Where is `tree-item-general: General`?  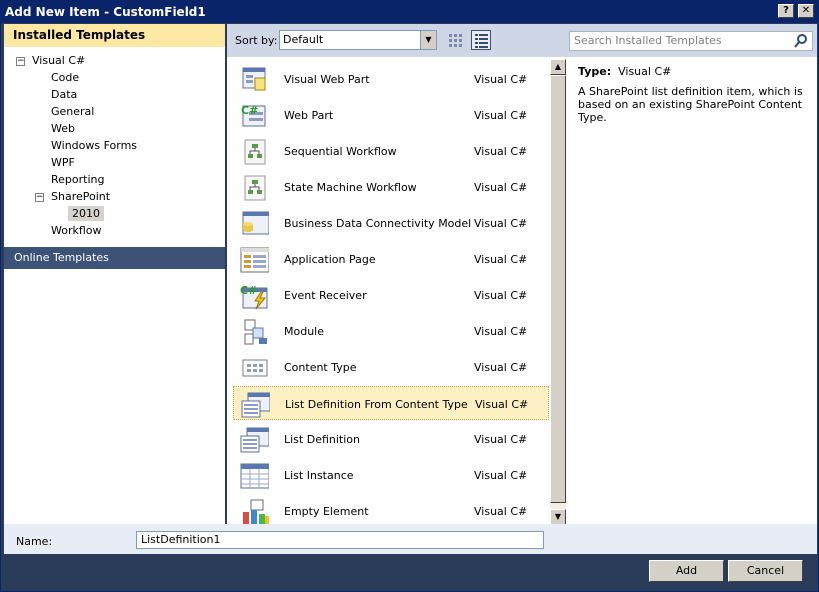 tree-item-general: General is located at coordinates (72, 111).